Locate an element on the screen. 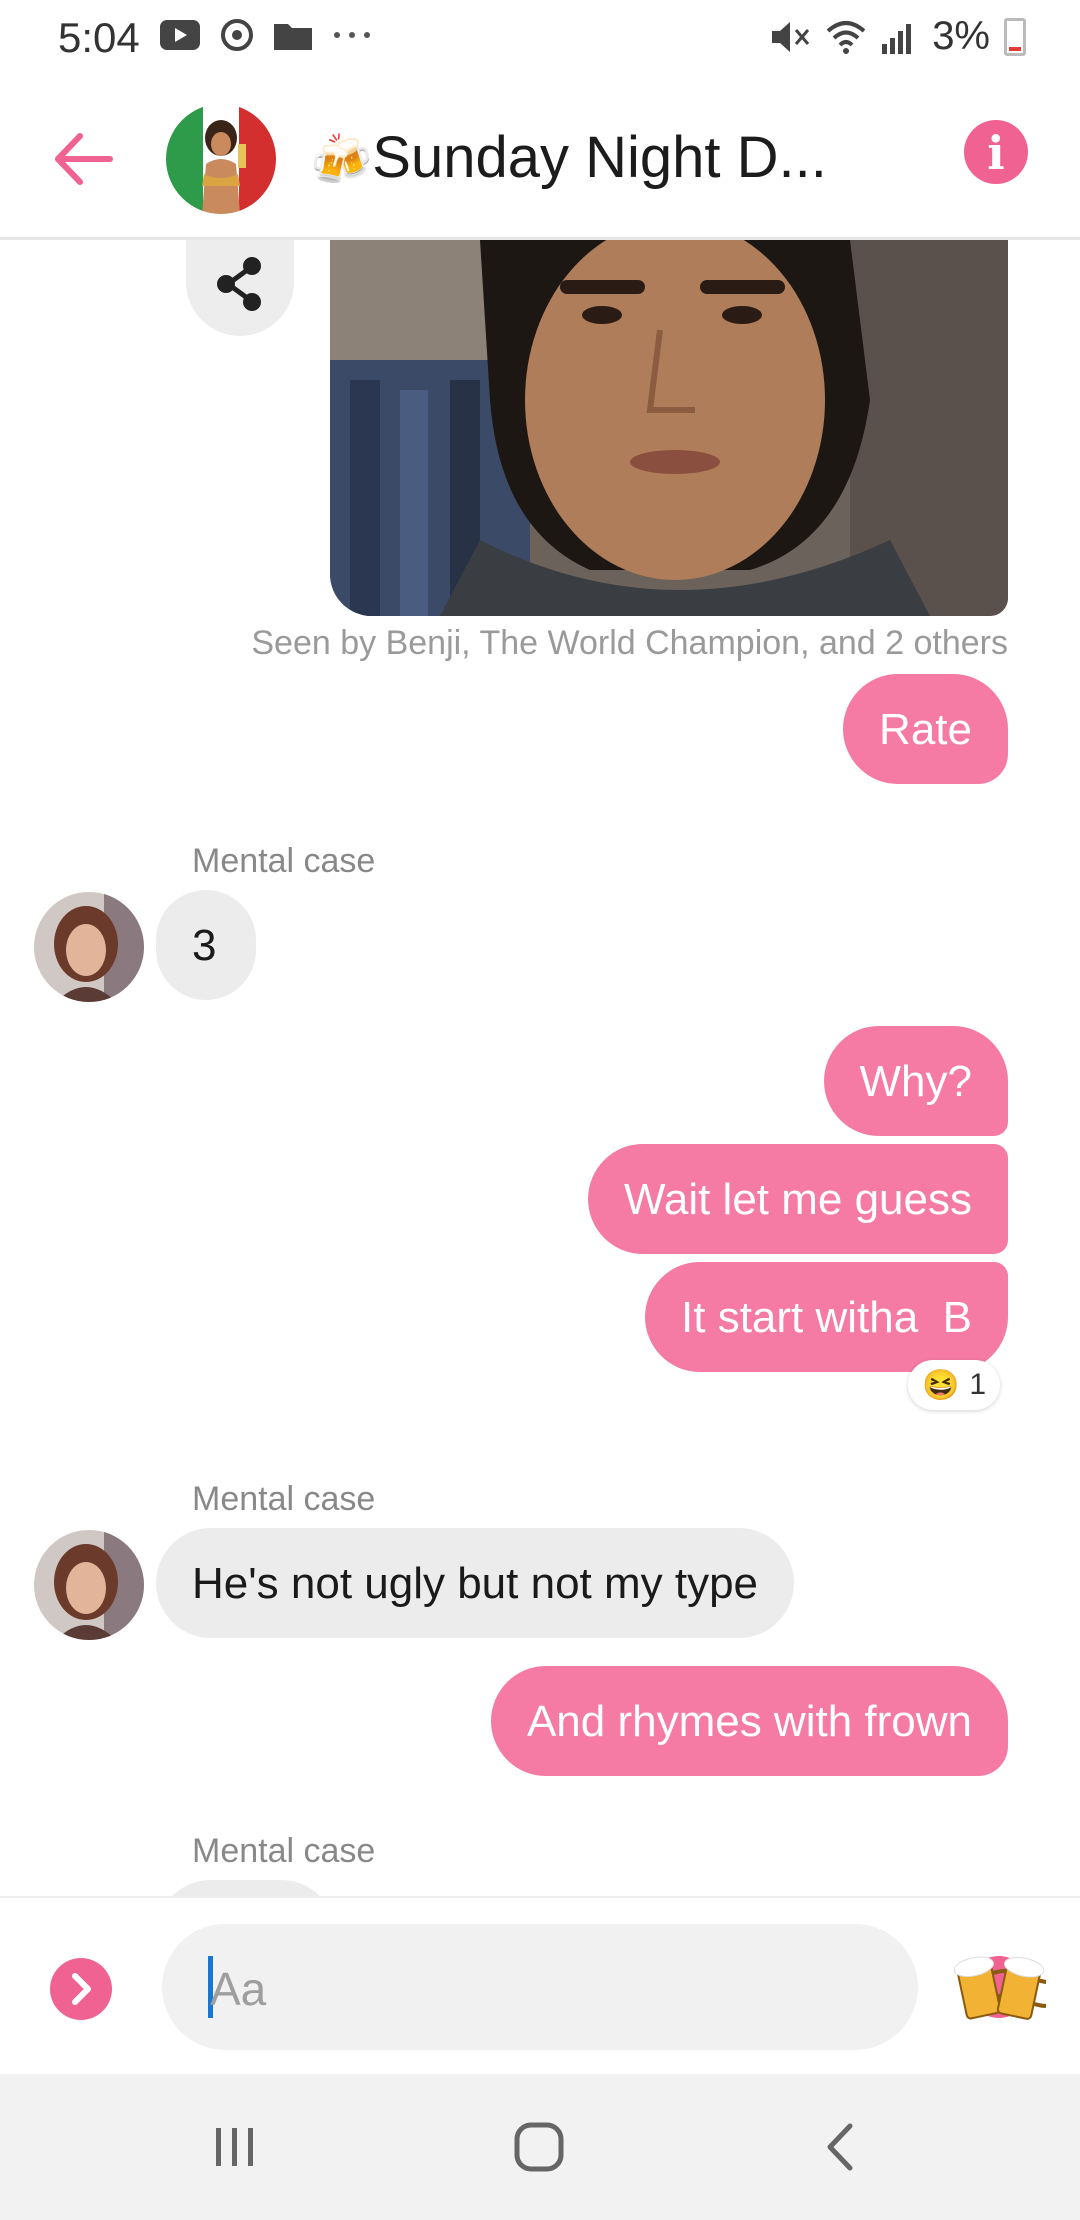 The width and height of the screenshot is (1080, 2220). info-icon: i is located at coordinates (996, 153).